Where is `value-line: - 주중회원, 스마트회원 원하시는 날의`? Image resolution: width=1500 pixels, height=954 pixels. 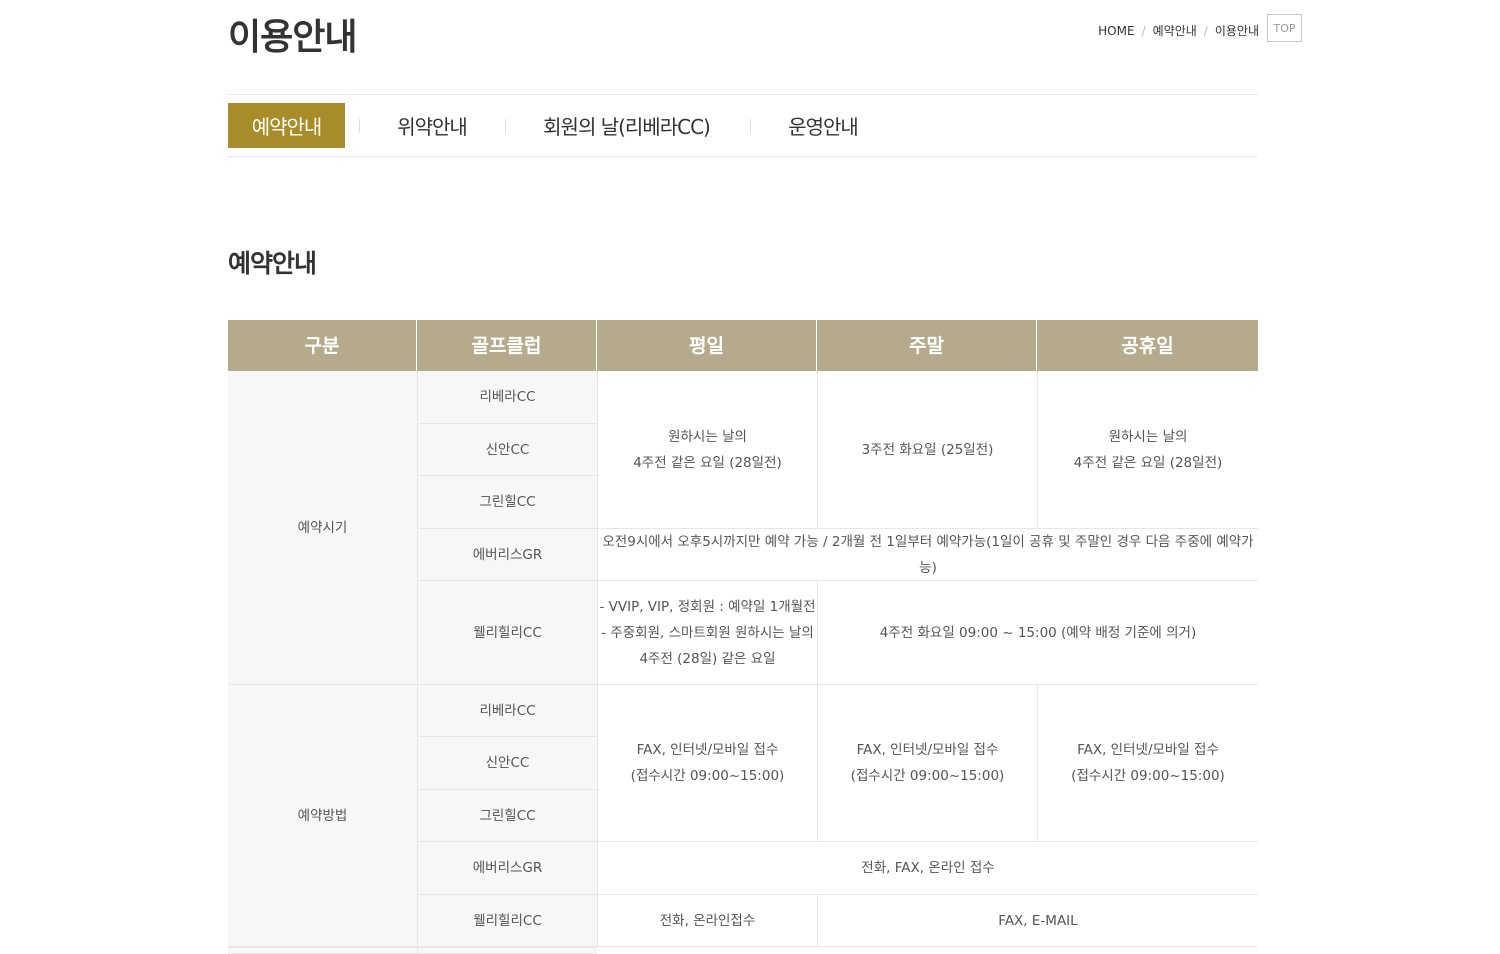 value-line: - 주중회원, 스마트회원 원하시는 날의 is located at coordinates (707, 632).